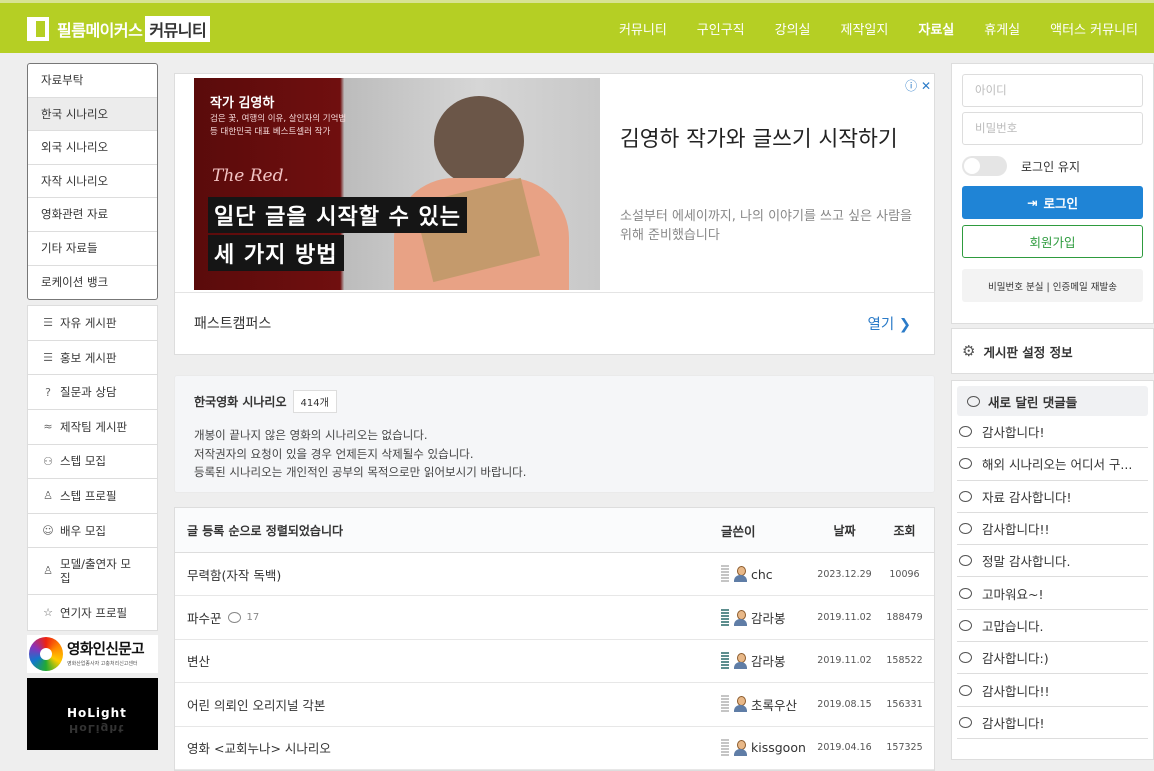 This screenshot has width=1154, height=771. What do you see at coordinates (936, 28) in the screenshot?
I see `nav-resources: 자료실` at bounding box center [936, 28].